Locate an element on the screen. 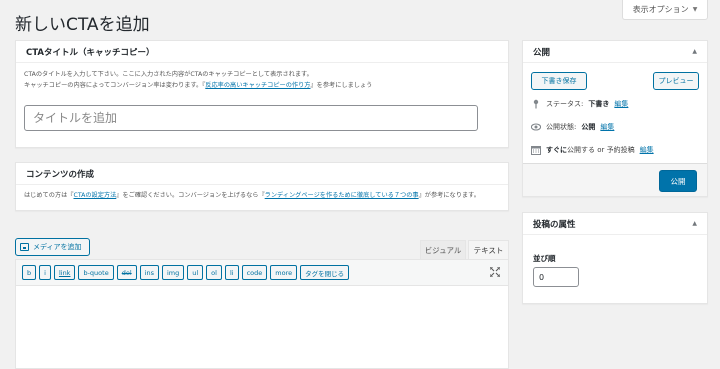 The width and height of the screenshot is (720, 369). quicktag-ins-button: ins is located at coordinates (149, 272).